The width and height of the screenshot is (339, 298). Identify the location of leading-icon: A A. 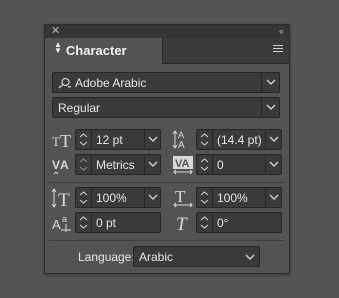
(178, 139).